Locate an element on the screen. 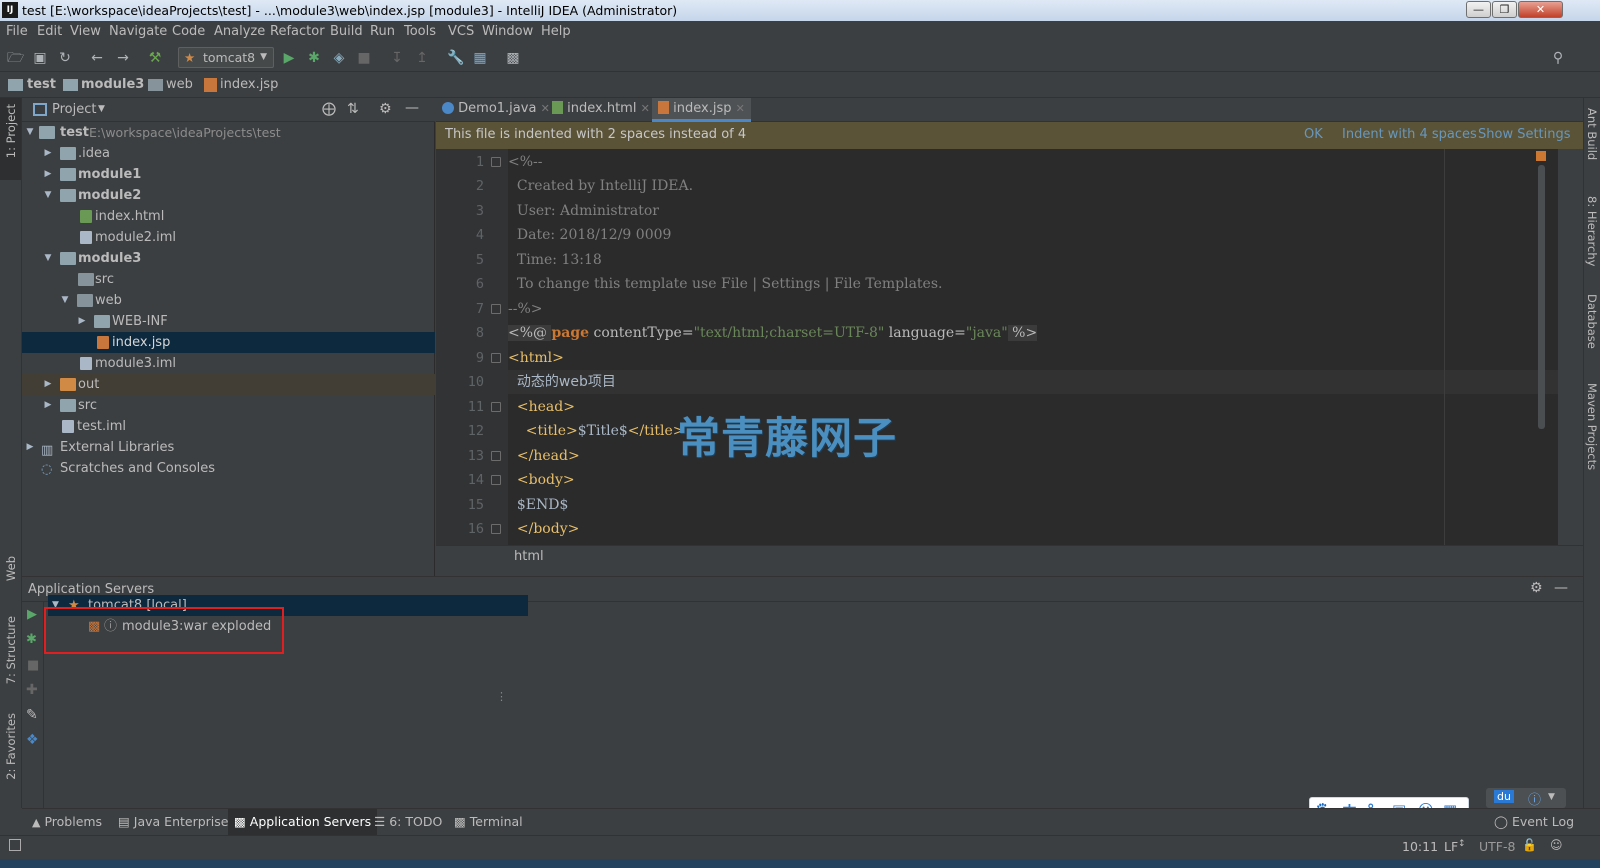  tree-item-module2: ▼ module2 is located at coordinates (228, 195).